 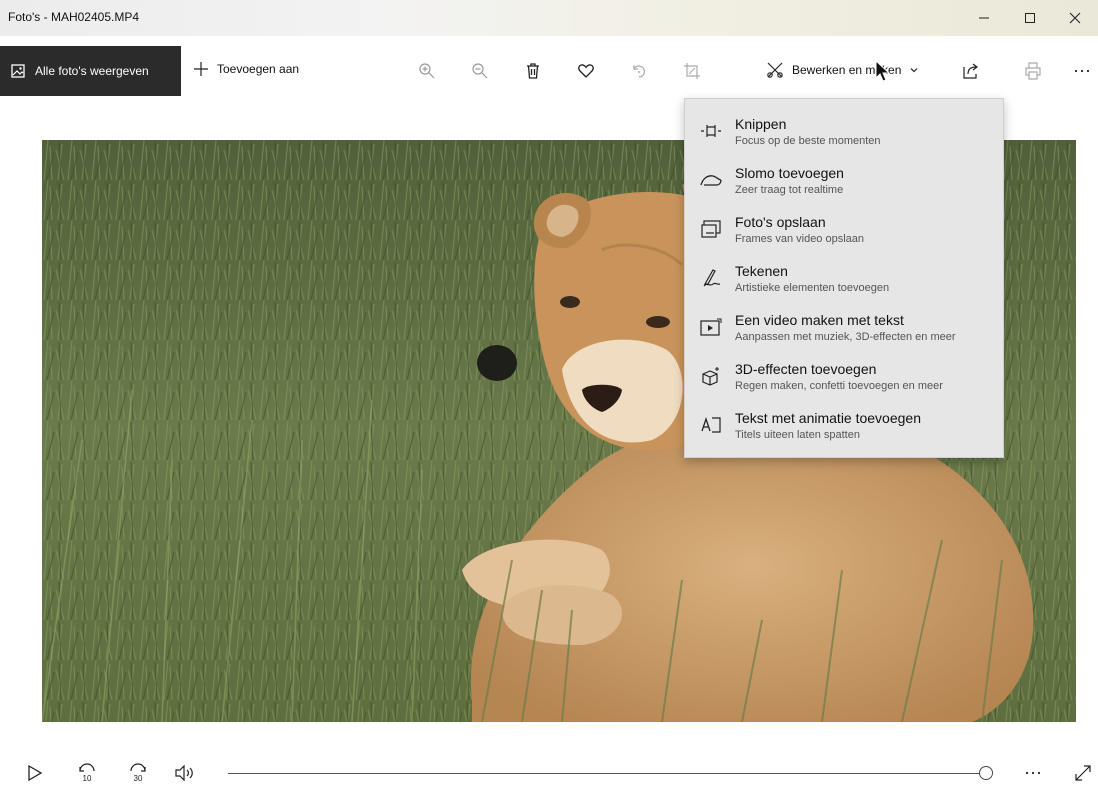 I want to click on trash-icon, so click(x=533, y=71).